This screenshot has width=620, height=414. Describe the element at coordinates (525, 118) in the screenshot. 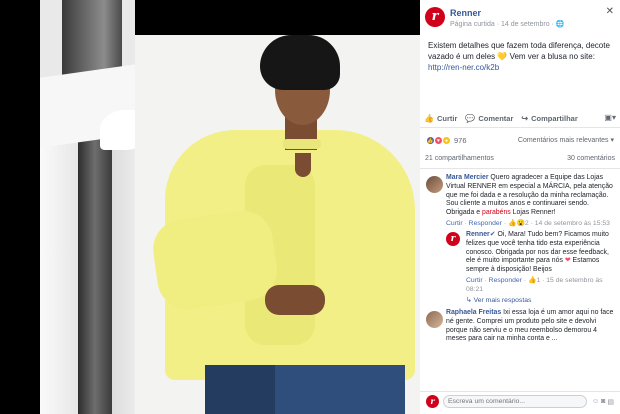

I see `share-icon: ↪` at that location.